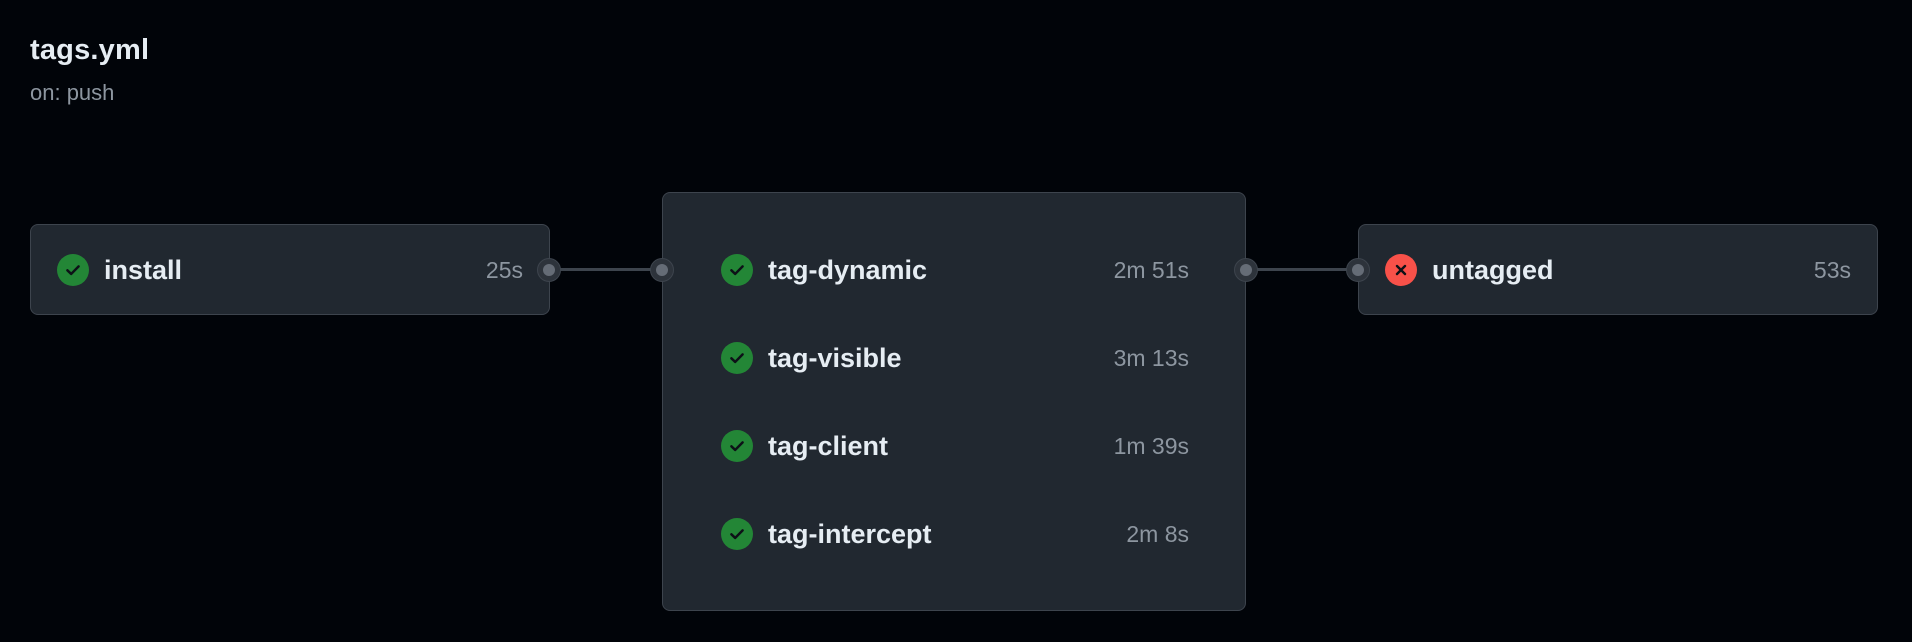 The image size is (1912, 642). Describe the element at coordinates (143, 269) in the screenshot. I see `job-name: install` at that location.